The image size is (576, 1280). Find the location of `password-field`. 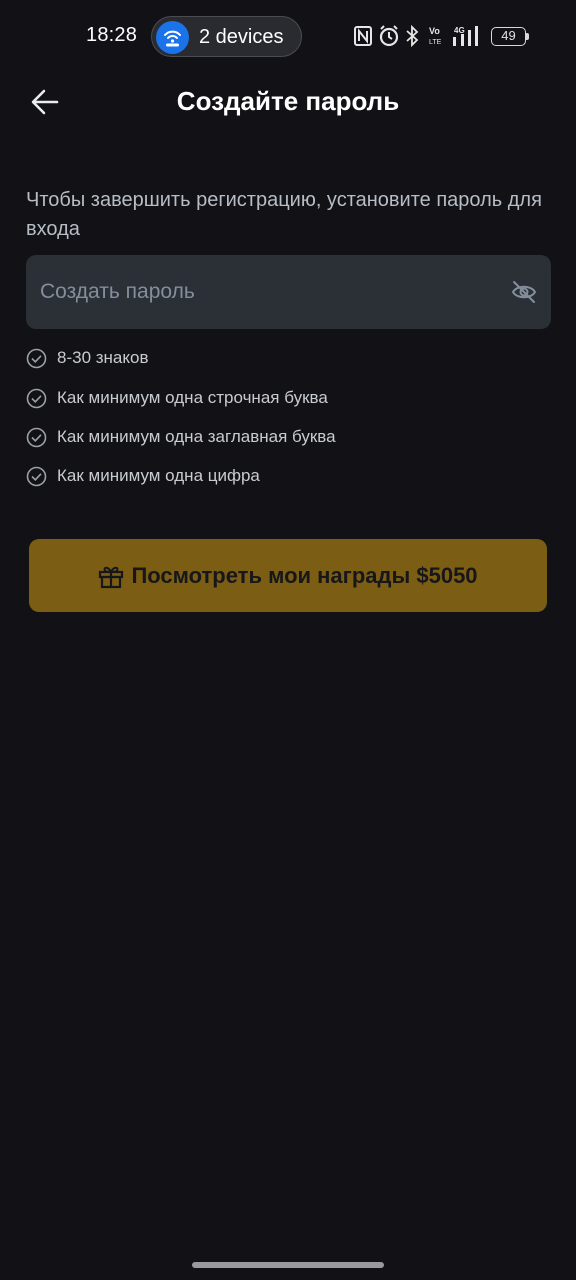

password-field is located at coordinates (288, 292).